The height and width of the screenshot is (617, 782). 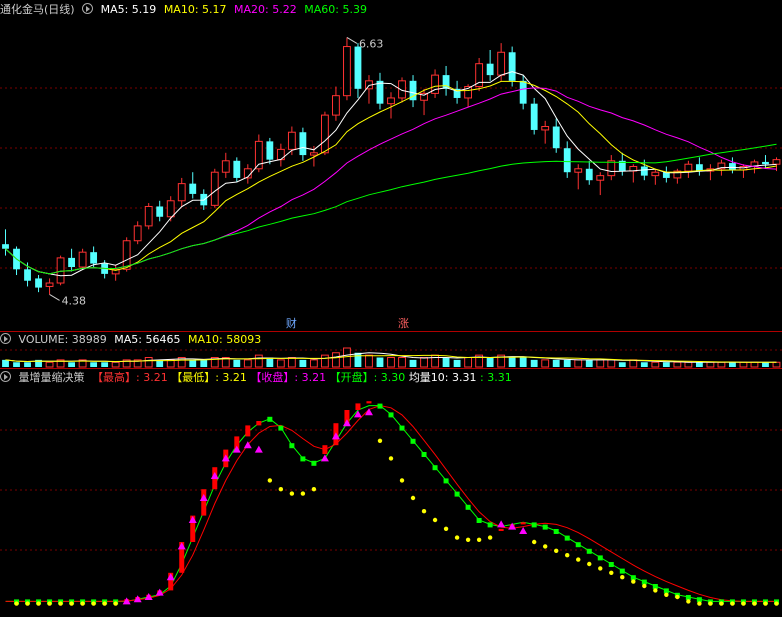 What do you see at coordinates (352, 40) in the screenshot?
I see `high-annotation-pointer` at bounding box center [352, 40].